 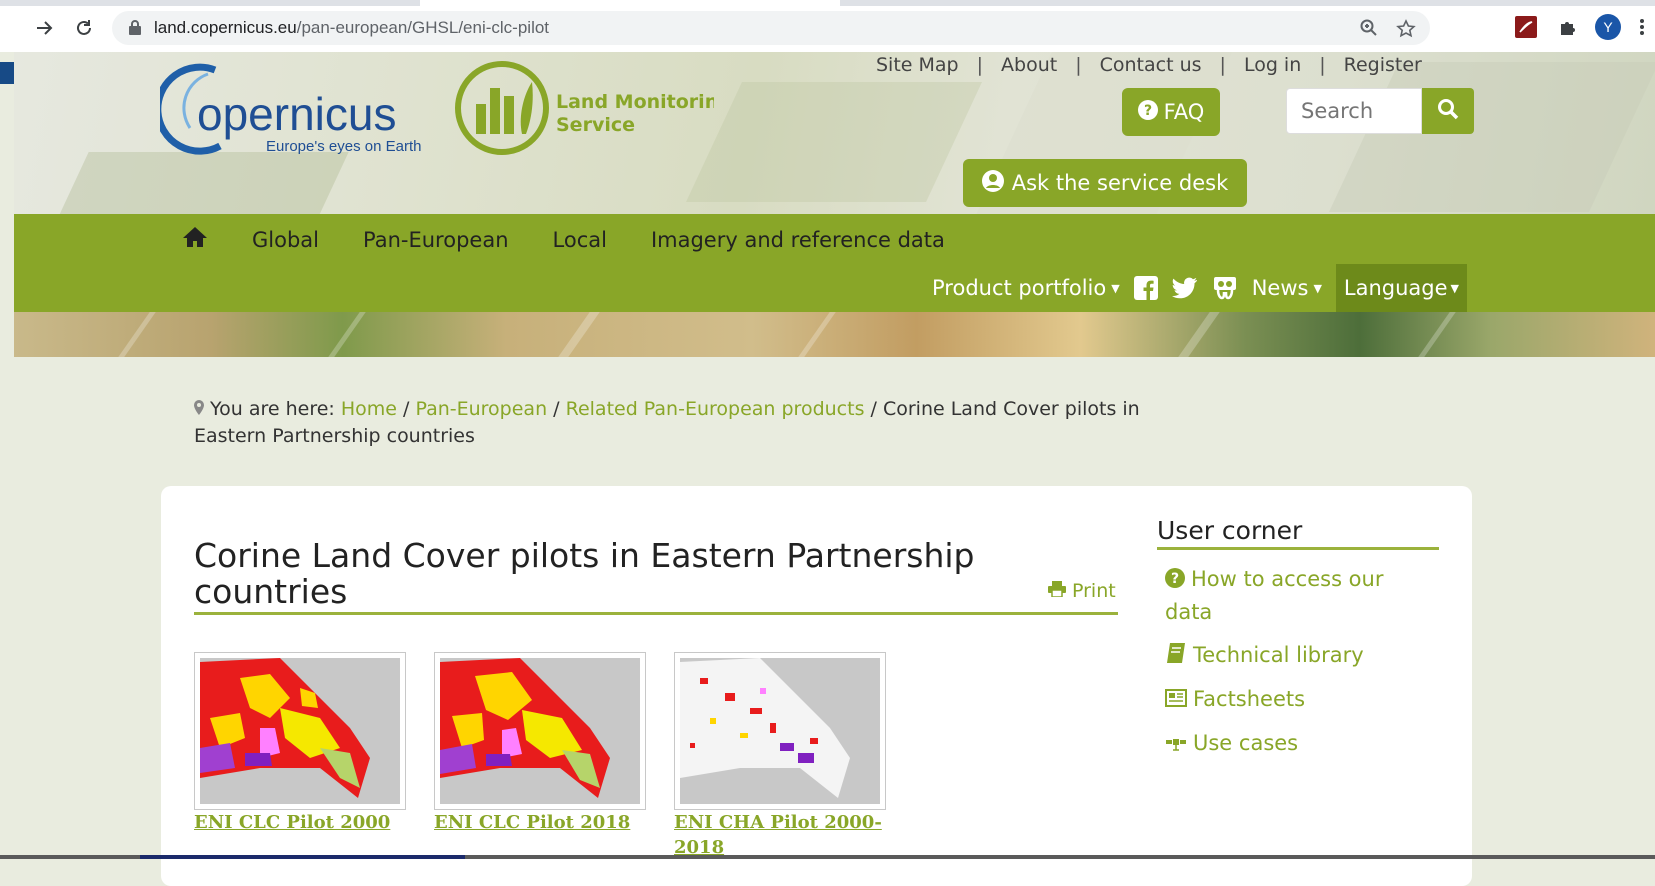 I want to click on side-marker, so click(x=7, y=73).